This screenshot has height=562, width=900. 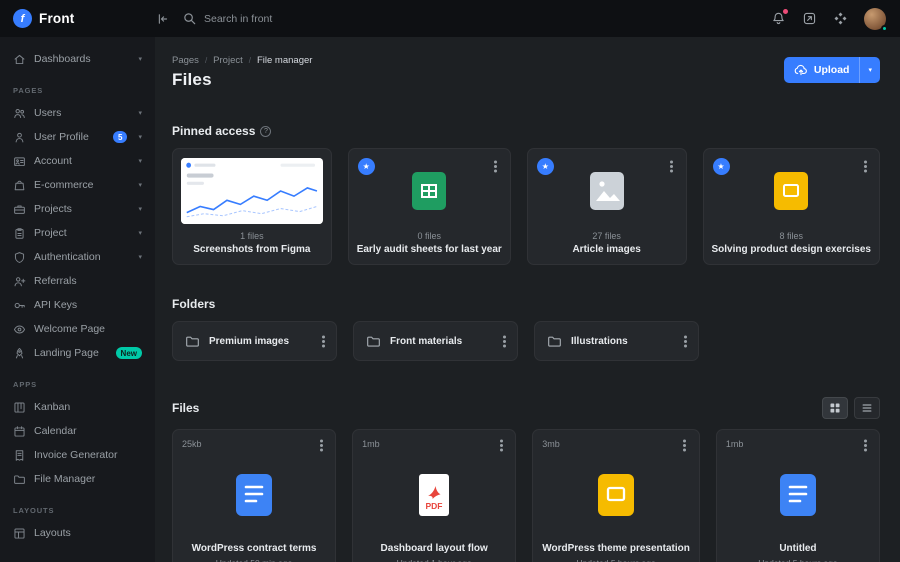 I want to click on sidebar-item-authentication: Authentication ▾, so click(x=77, y=257).